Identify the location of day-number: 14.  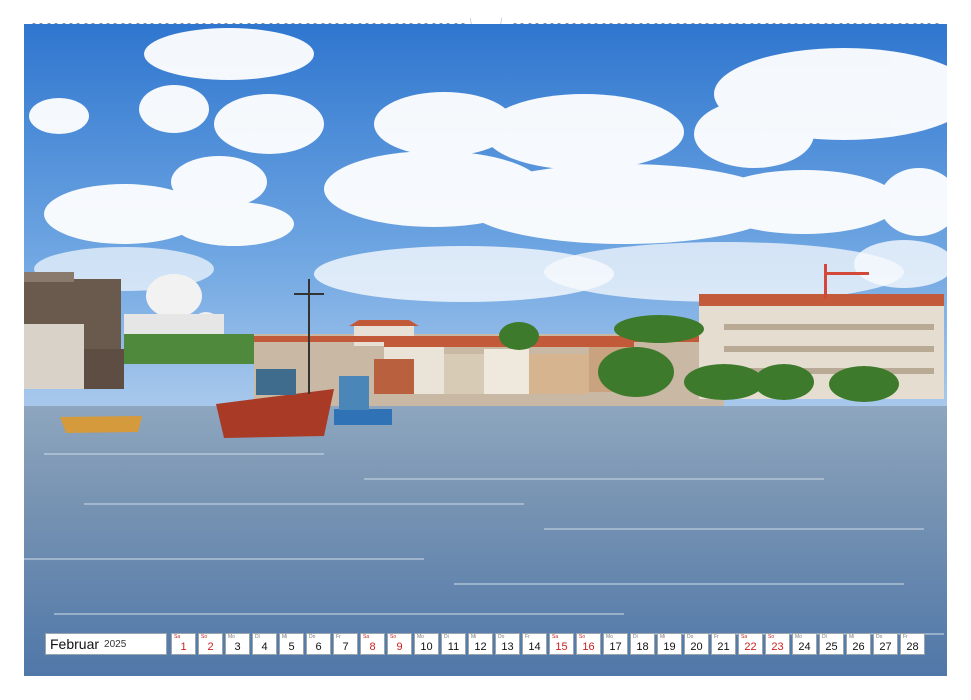
(534, 647).